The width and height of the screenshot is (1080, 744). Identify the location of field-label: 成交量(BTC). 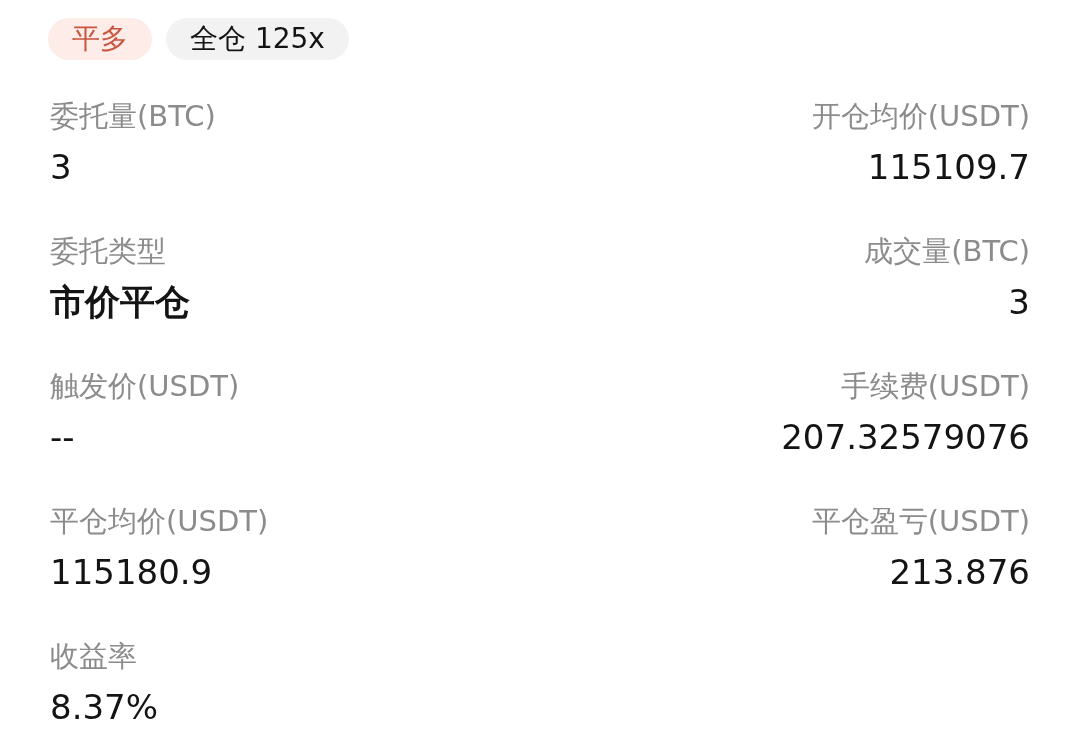
(947, 251).